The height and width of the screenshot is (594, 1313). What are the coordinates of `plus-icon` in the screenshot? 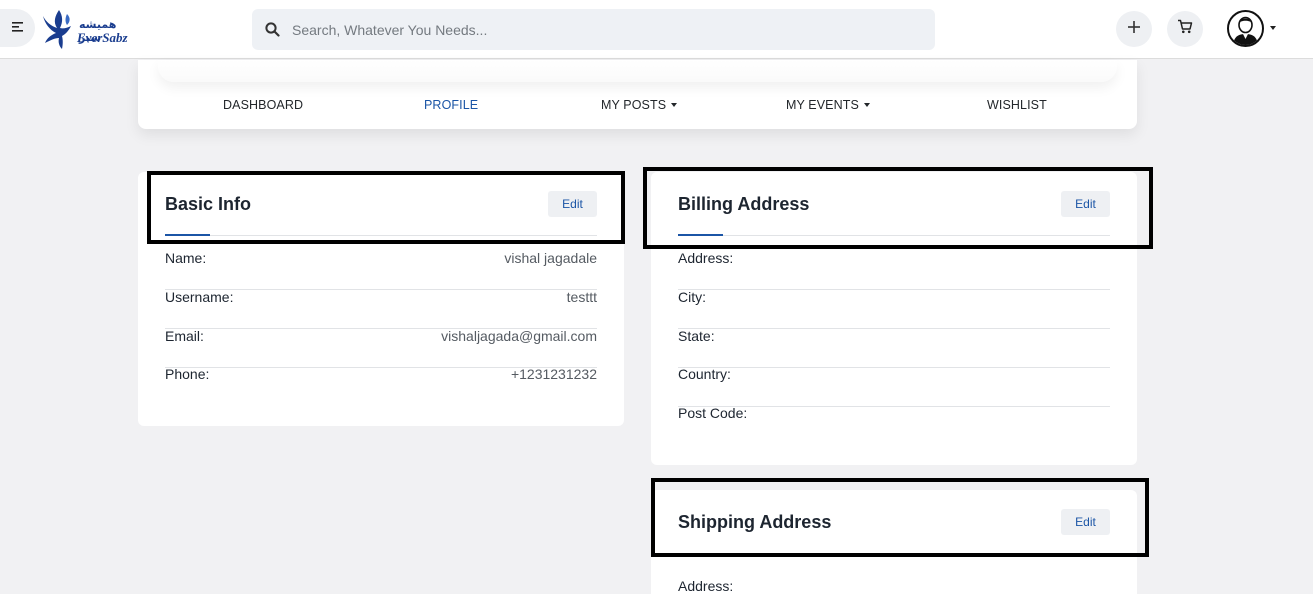 It's located at (1134, 29).